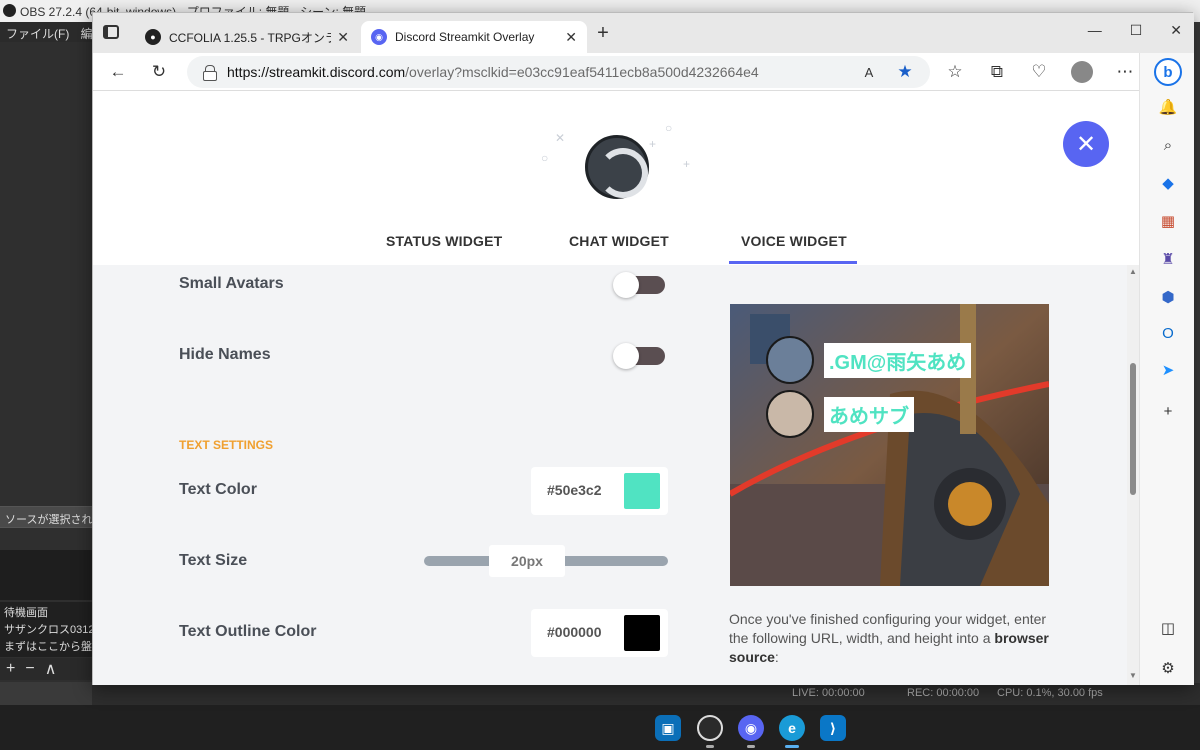 The width and height of the screenshot is (1200, 750). Describe the element at coordinates (1168, 221) in the screenshot. I see `tools-icon: ▦` at that location.